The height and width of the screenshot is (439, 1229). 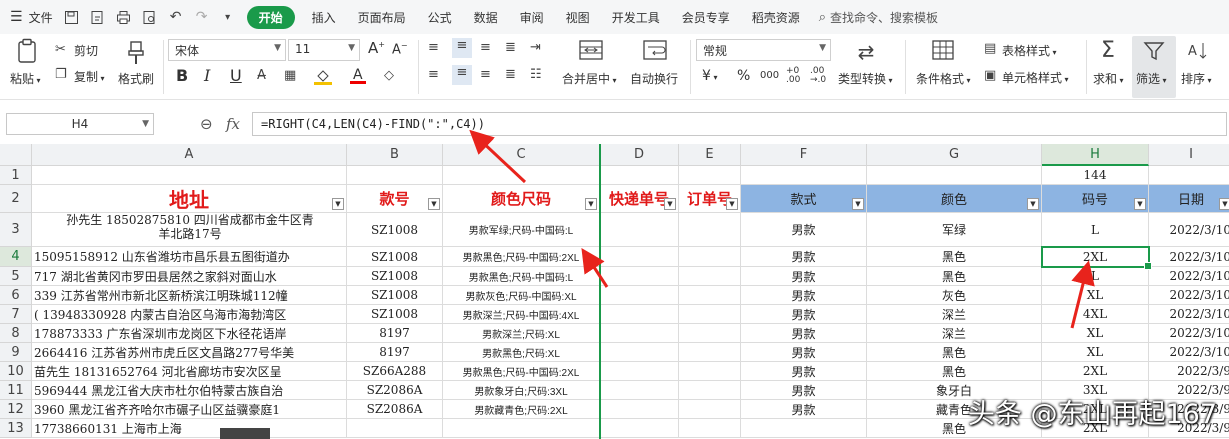 What do you see at coordinates (176, 17) in the screenshot?
I see `undo-icon: ↶` at bounding box center [176, 17].